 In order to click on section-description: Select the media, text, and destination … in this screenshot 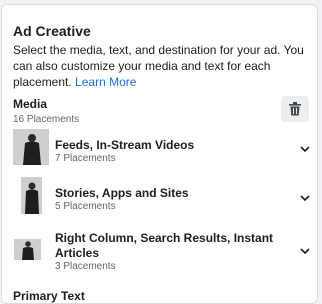, I will do `click(163, 66)`.